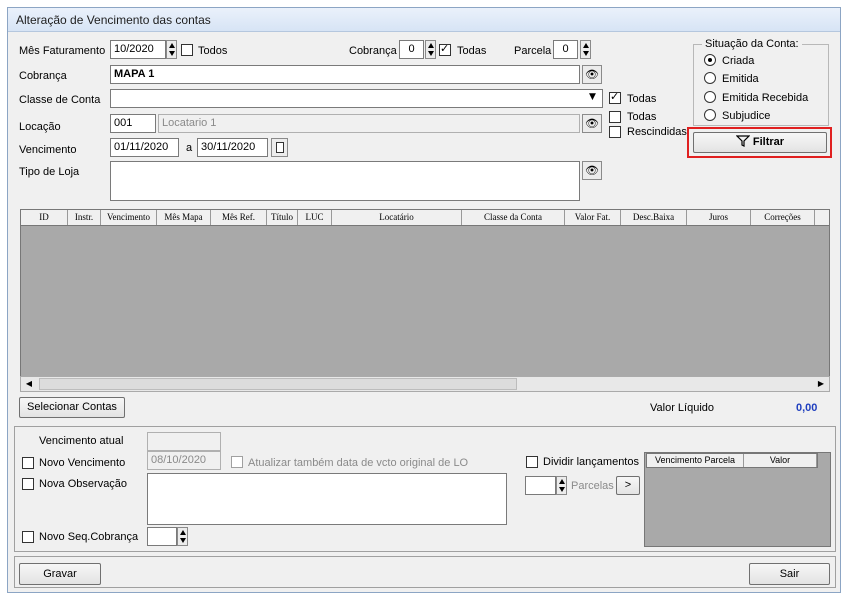  I want to click on grid-col-desc-baixa: Desc.Baixa, so click(654, 217).